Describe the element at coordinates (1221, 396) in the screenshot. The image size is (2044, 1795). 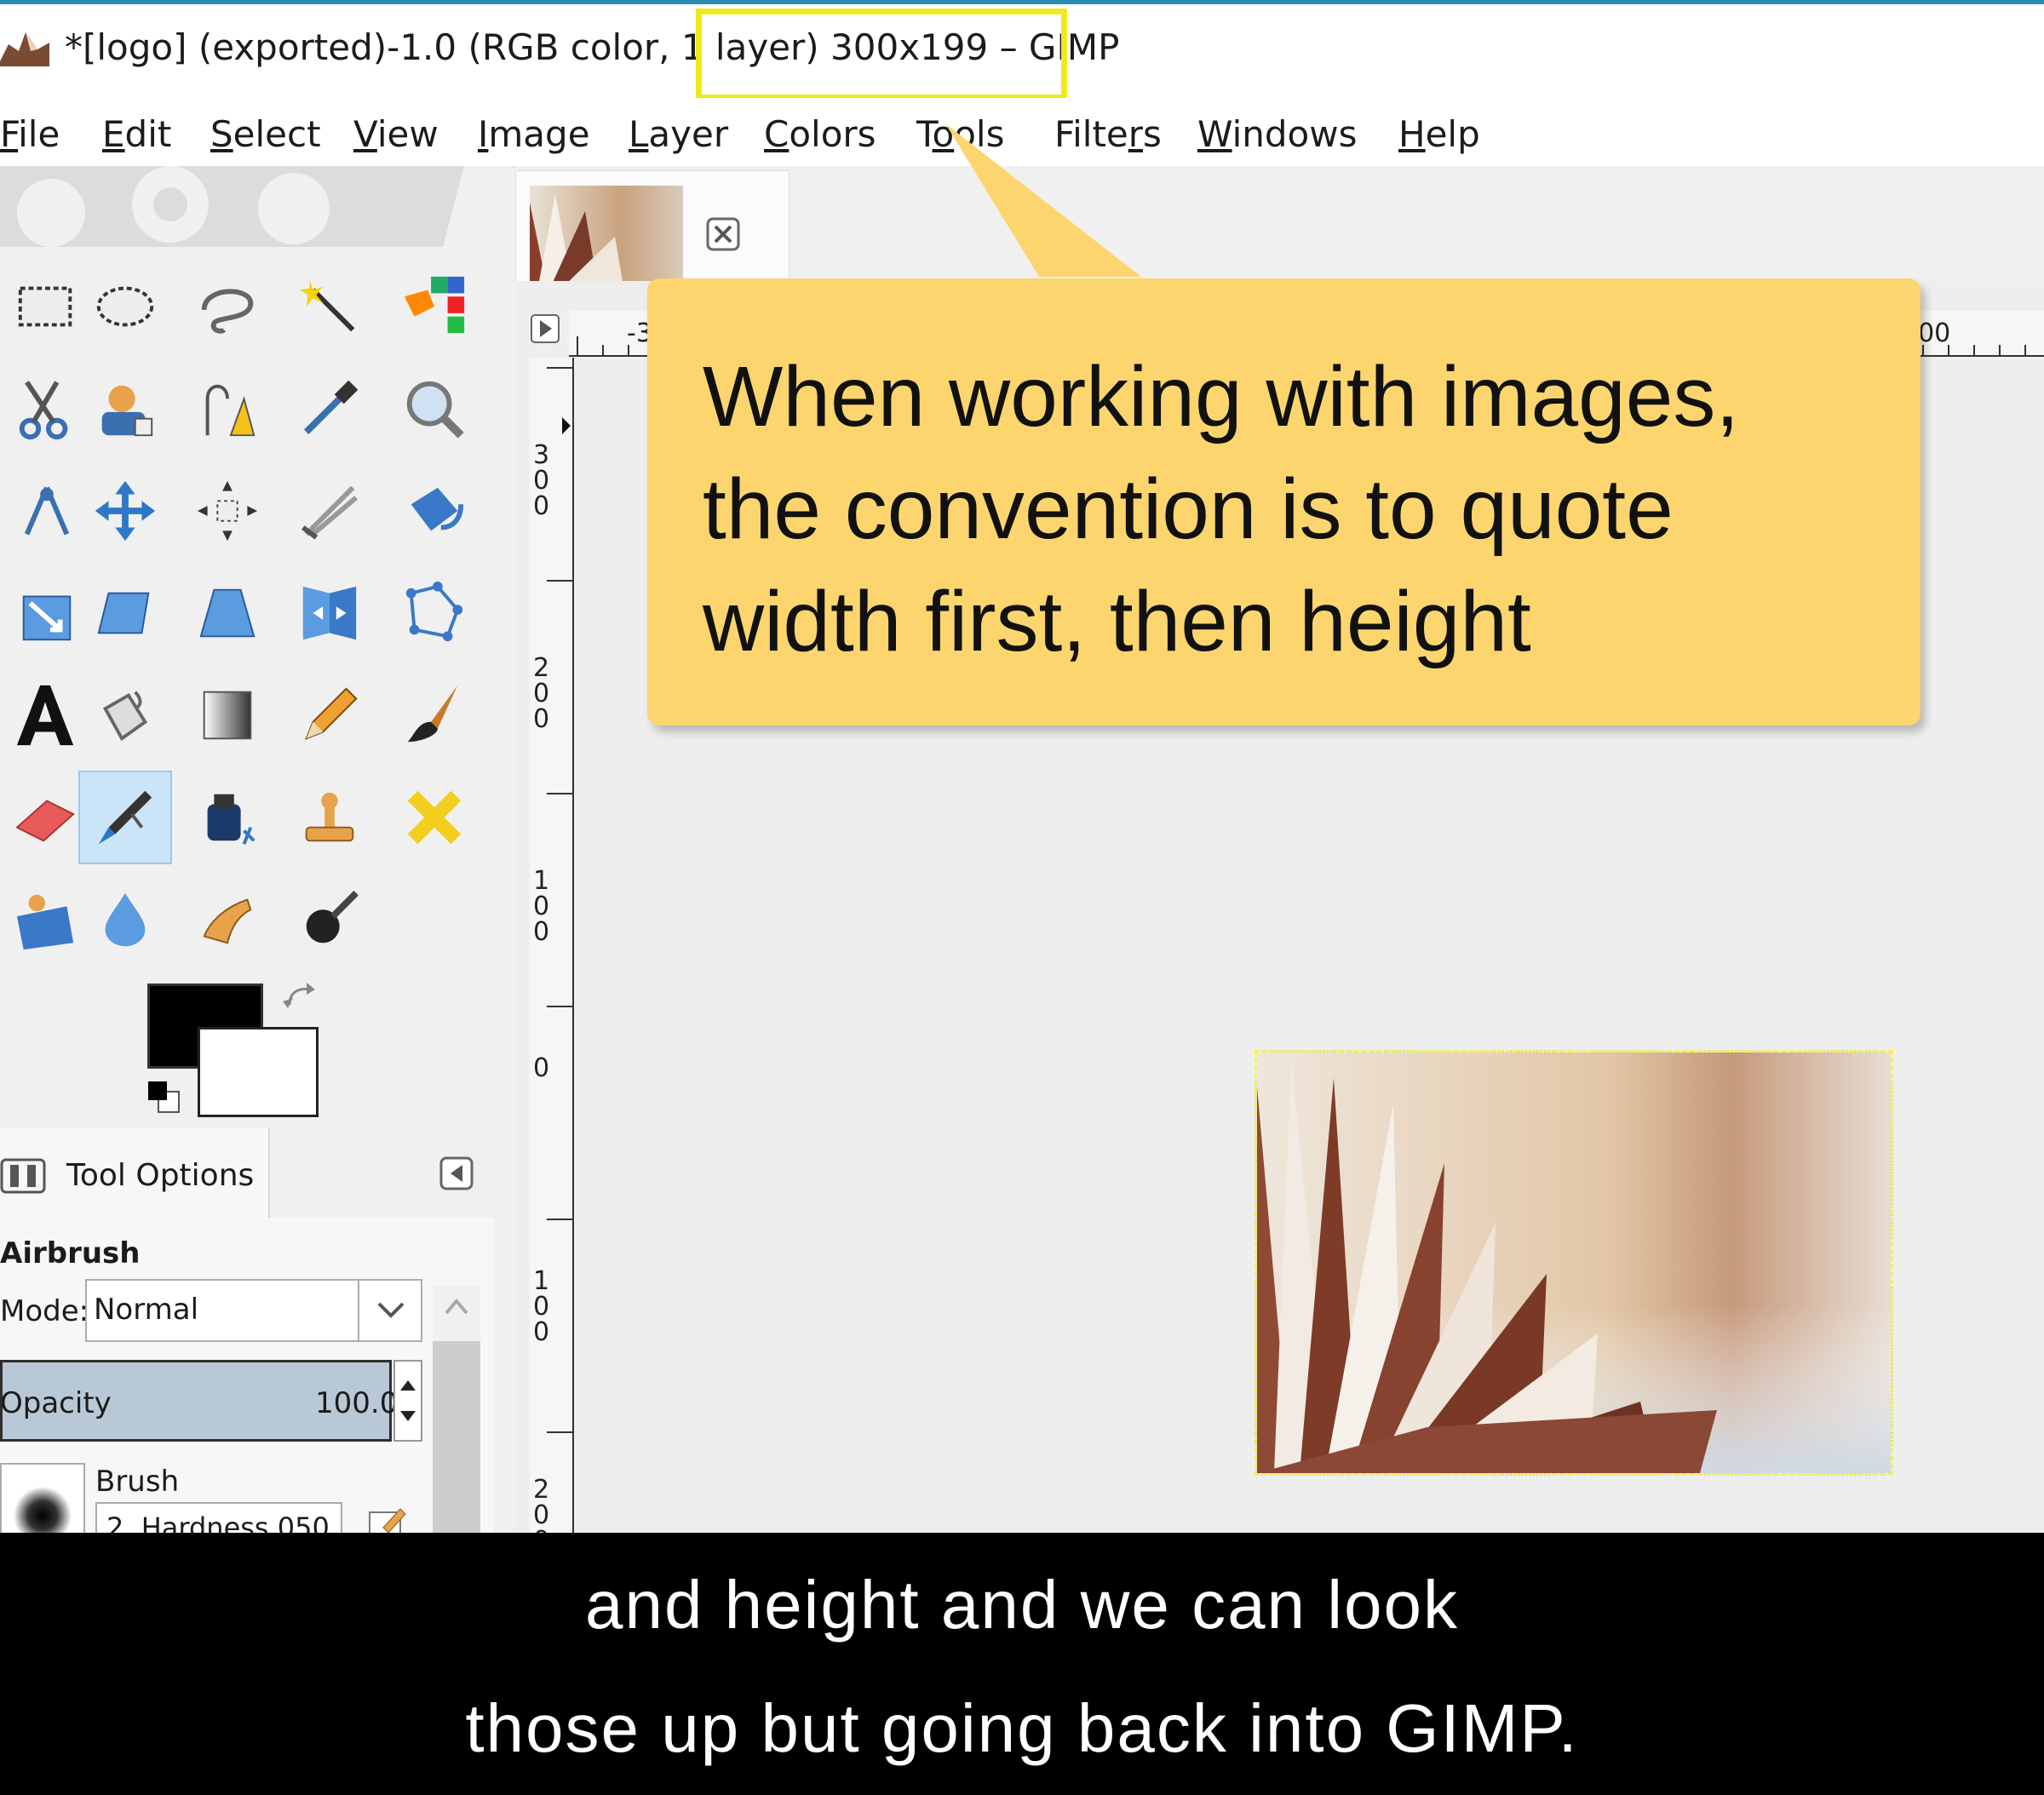
I see `callout-line: When working with images,` at that location.